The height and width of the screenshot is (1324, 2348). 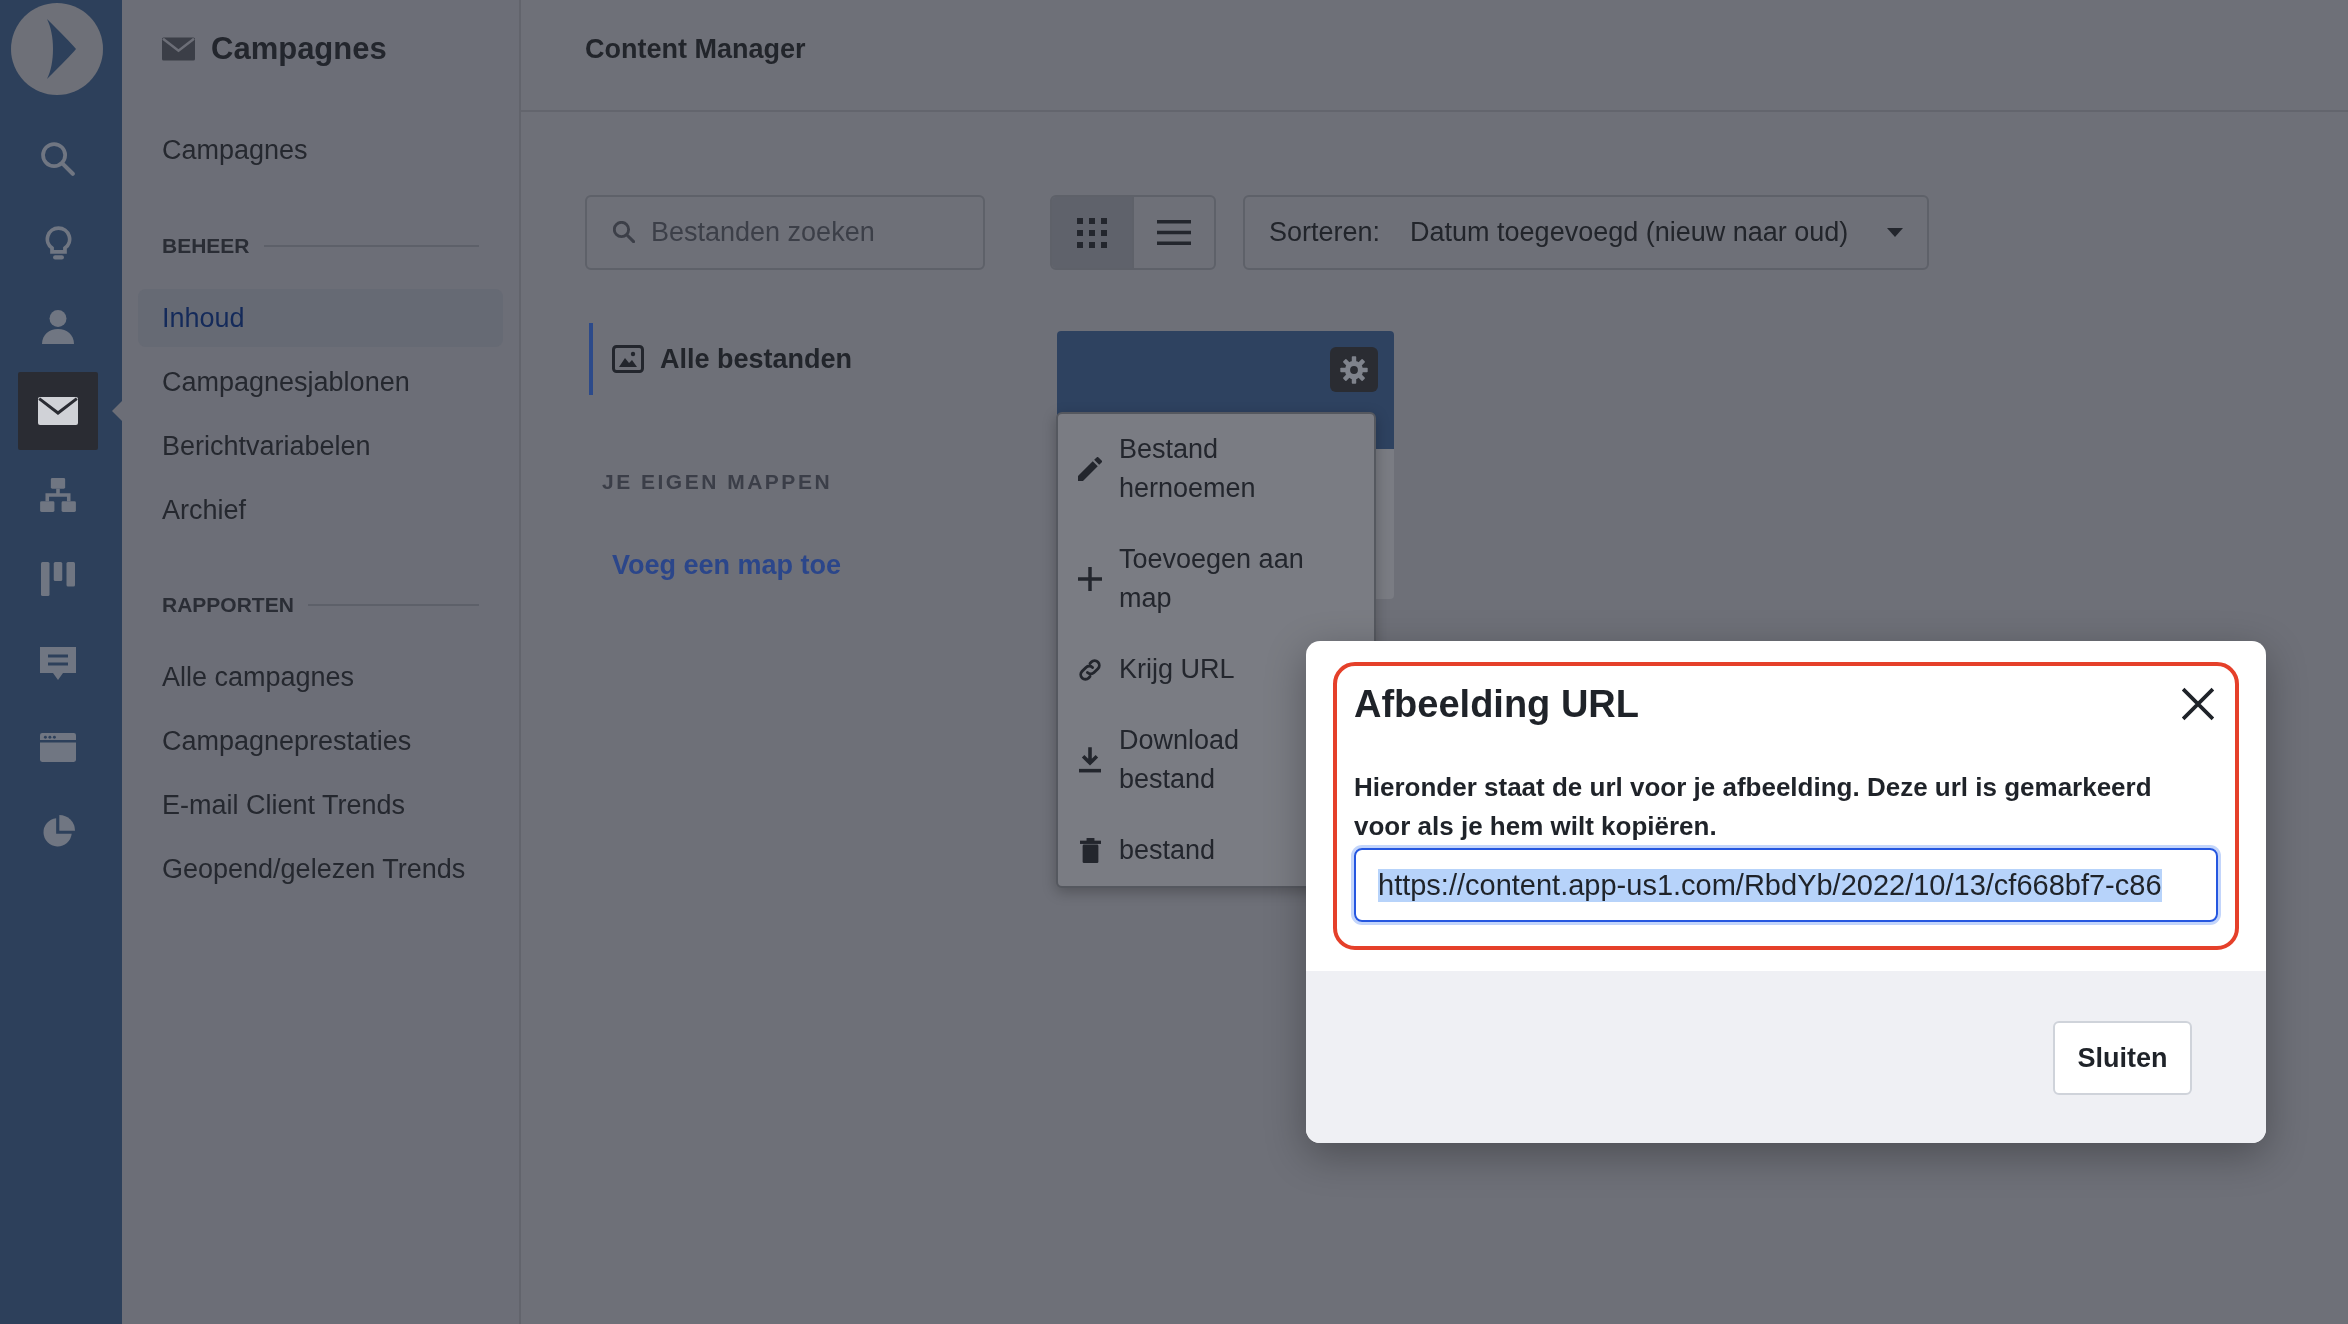 I want to click on user-icon, so click(x=58, y=327).